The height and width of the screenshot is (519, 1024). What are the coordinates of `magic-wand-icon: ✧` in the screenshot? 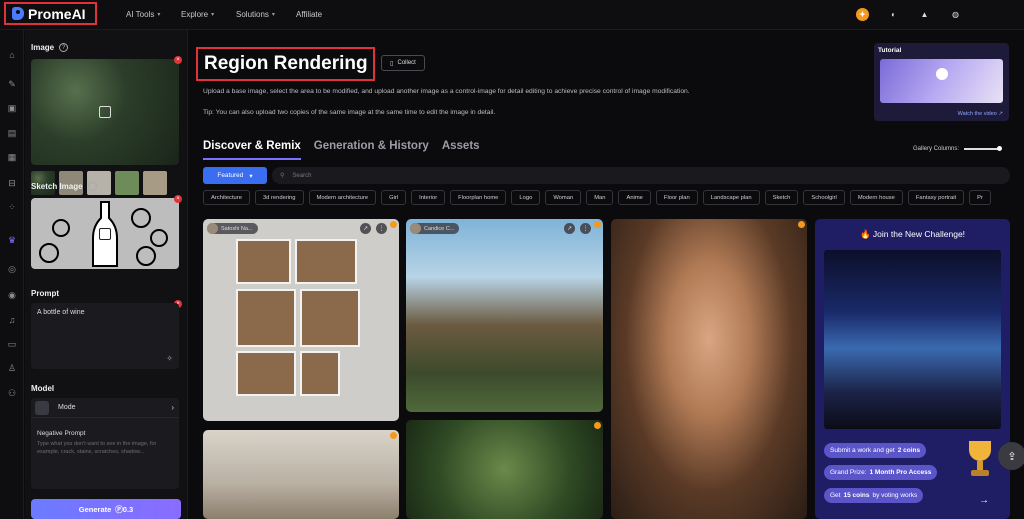 It's located at (169, 358).